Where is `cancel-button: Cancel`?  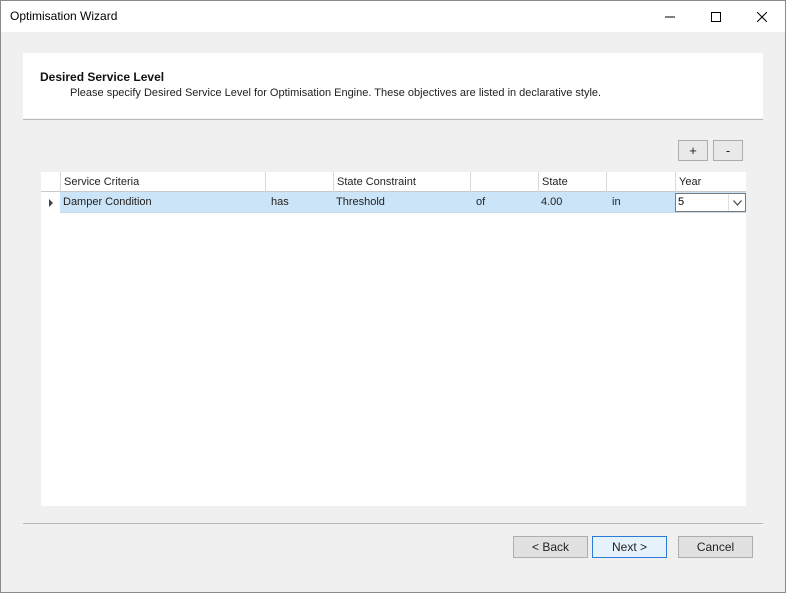 cancel-button: Cancel is located at coordinates (715, 547).